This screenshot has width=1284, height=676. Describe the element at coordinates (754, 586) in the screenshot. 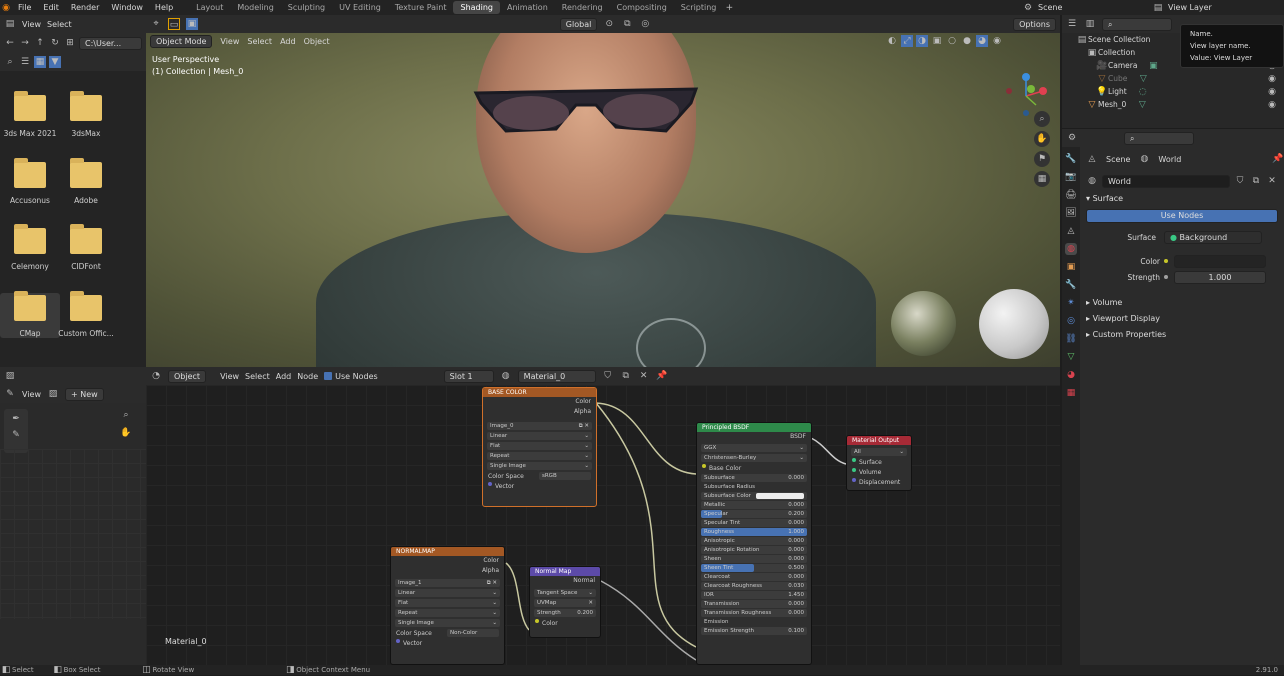

I see `bsdf-input-row: Clearcoat Roughness 0.030` at that location.